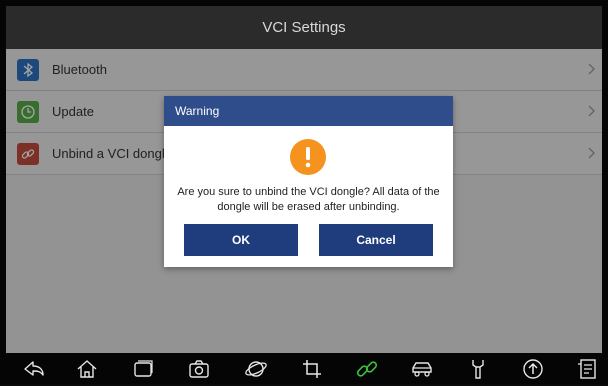 The width and height of the screenshot is (608, 386). Describe the element at coordinates (367, 369) in the screenshot. I see `vci-link-icon` at that location.